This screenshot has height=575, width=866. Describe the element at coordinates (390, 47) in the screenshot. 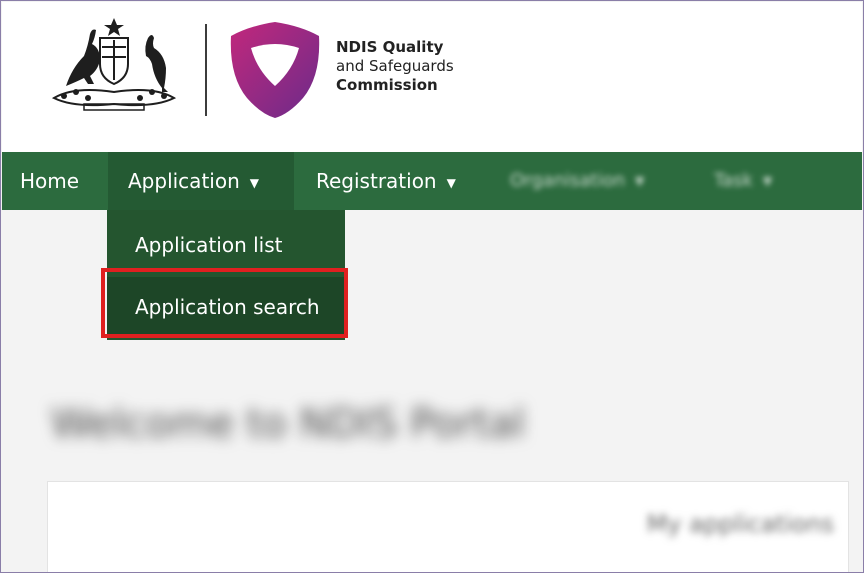

I see `brand-line1: NDIS Quality` at that location.